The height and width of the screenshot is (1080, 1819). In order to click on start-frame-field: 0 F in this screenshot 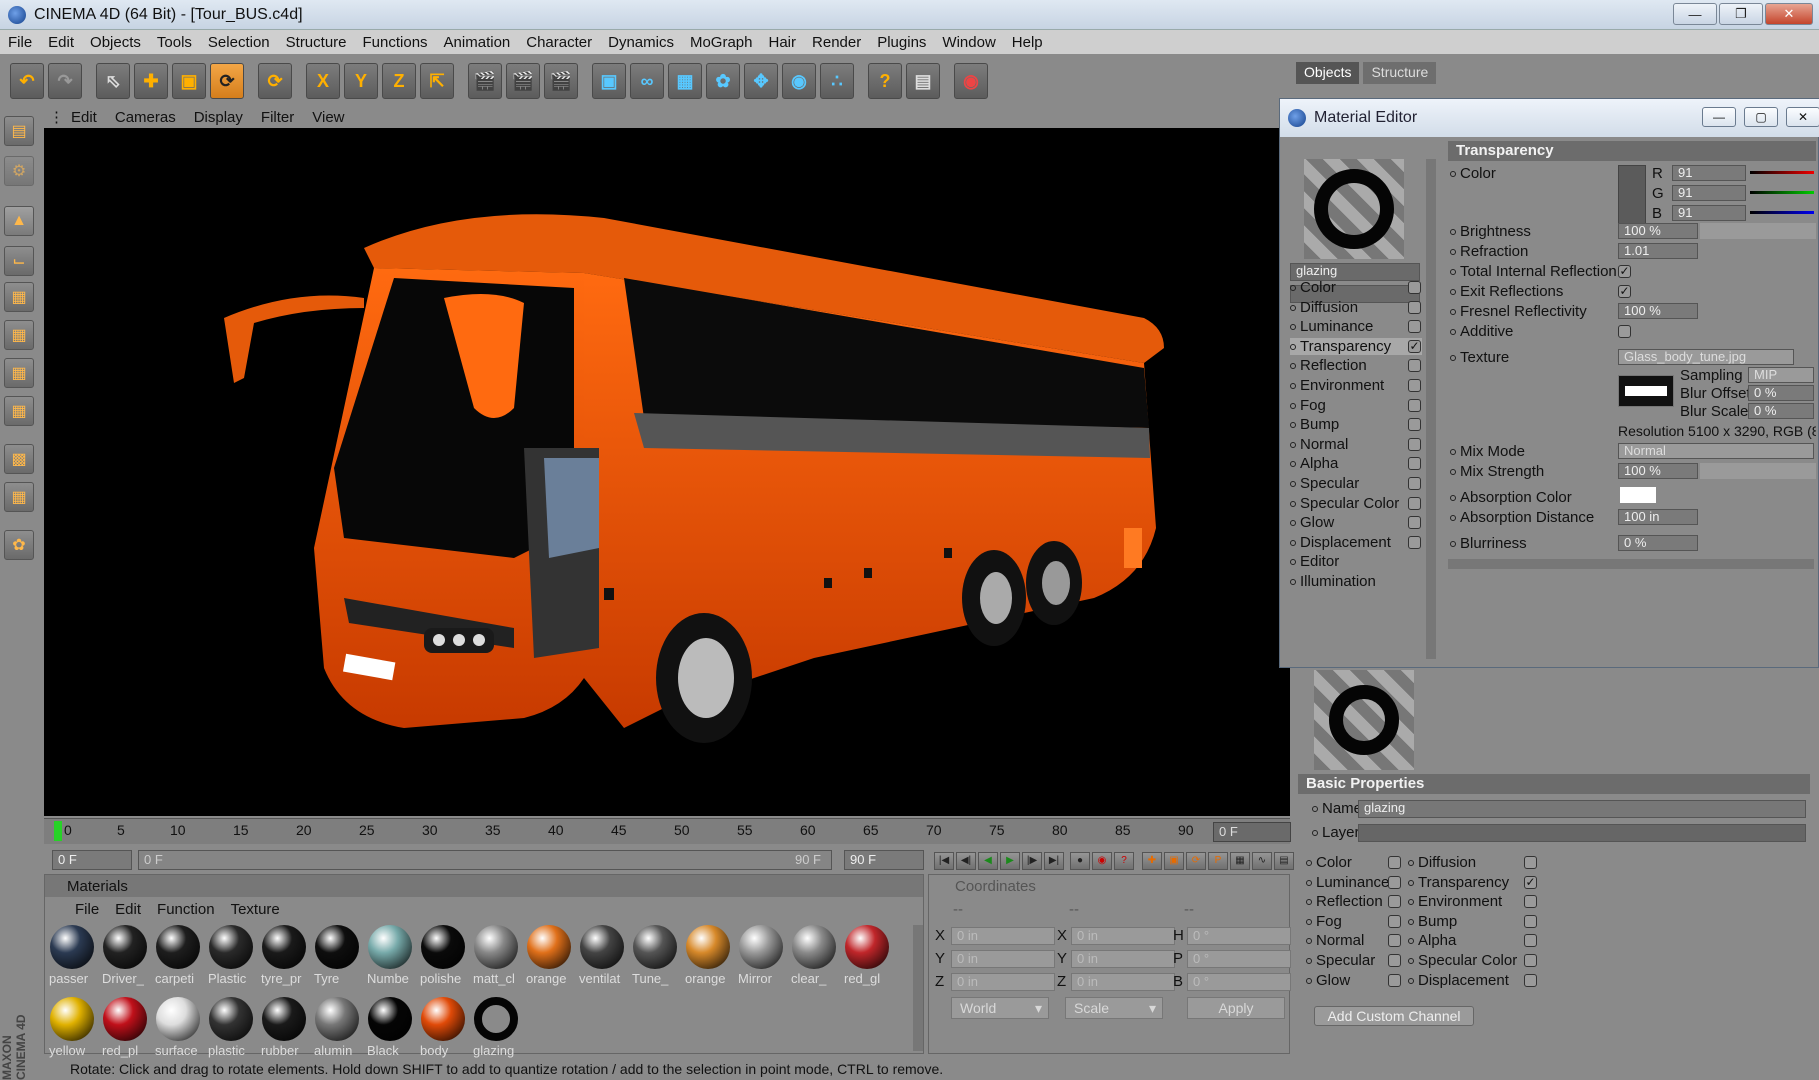, I will do `click(92, 860)`.